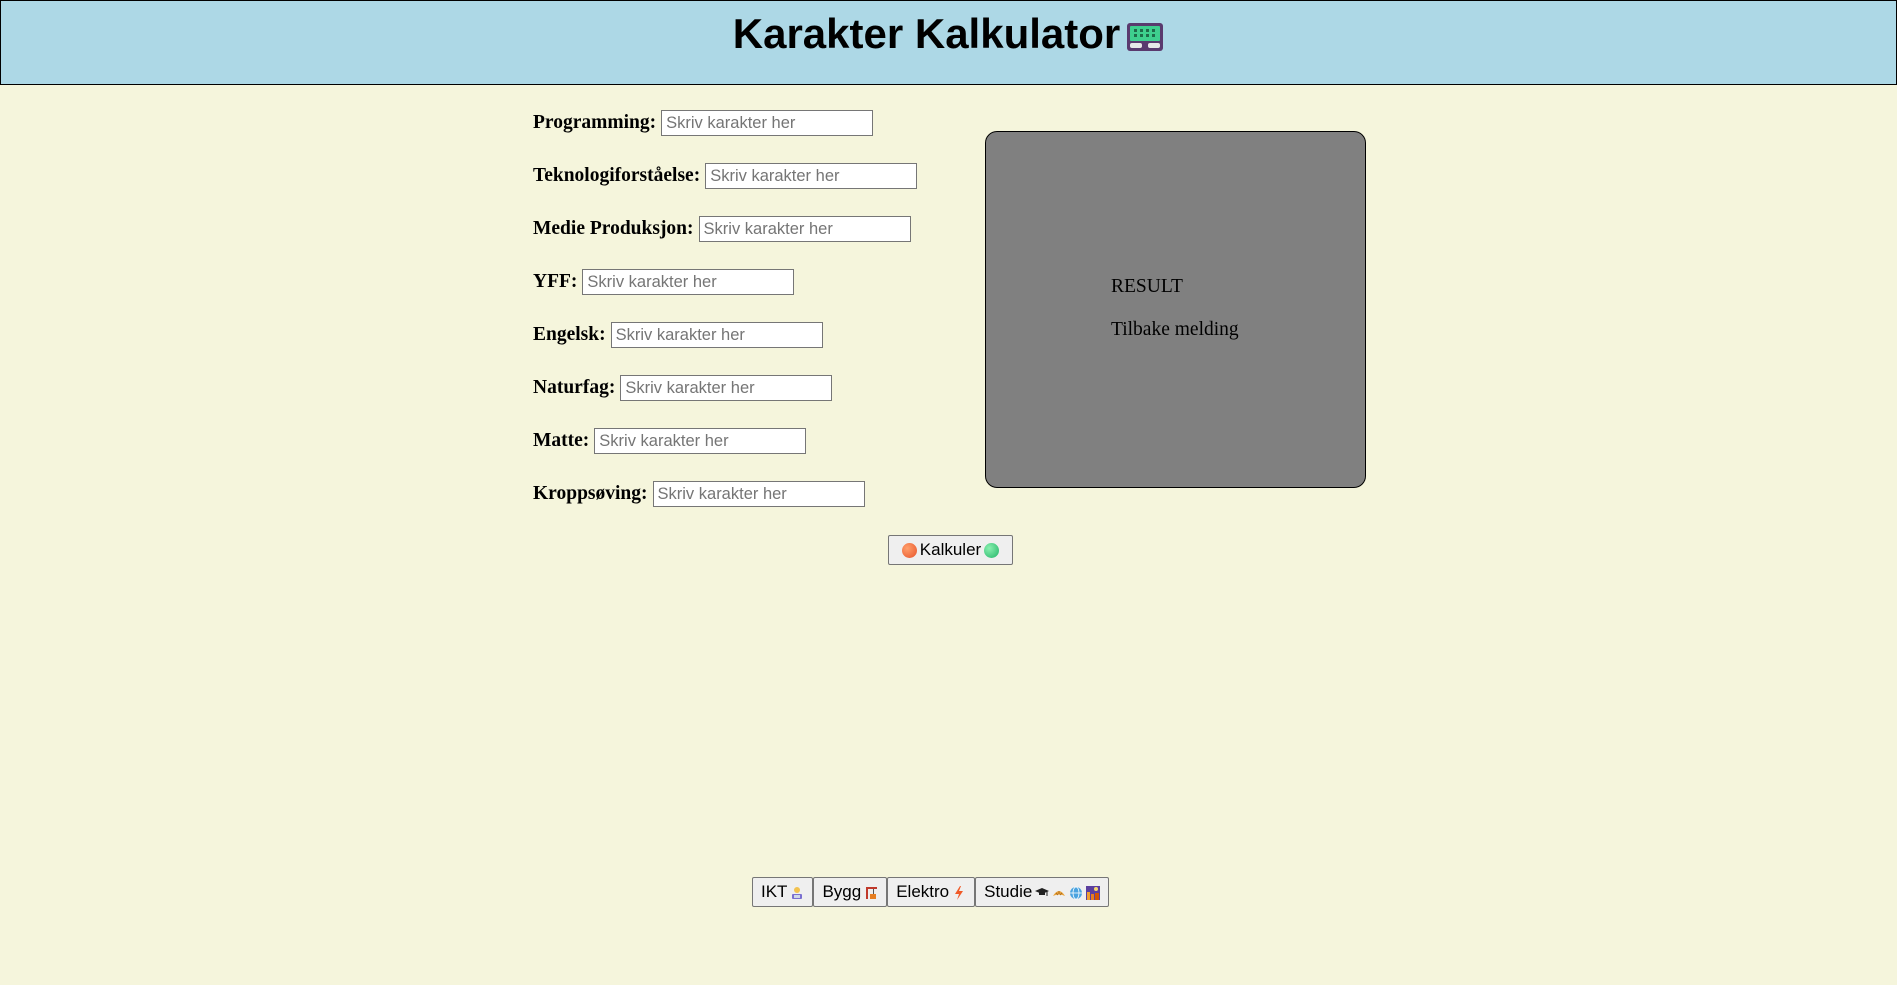  Describe the element at coordinates (726, 388) in the screenshot. I see `input-naturfag` at that location.